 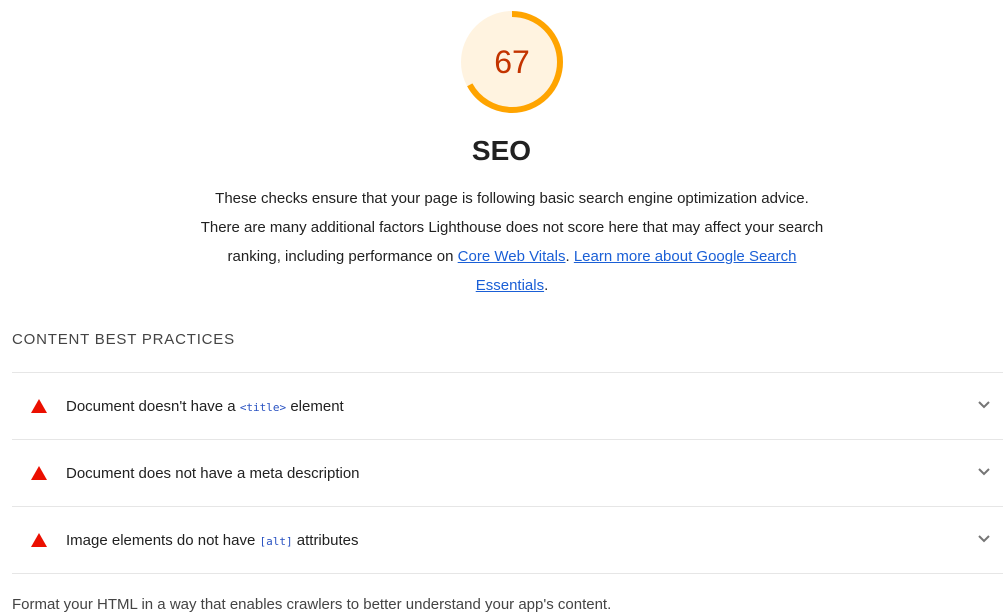 I want to click on audit-title-pre: Document doesn't have a, so click(x=153, y=406).